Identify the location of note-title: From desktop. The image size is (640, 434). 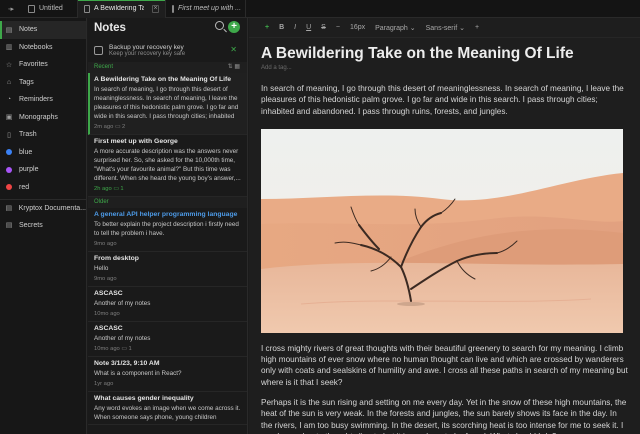
(116, 258).